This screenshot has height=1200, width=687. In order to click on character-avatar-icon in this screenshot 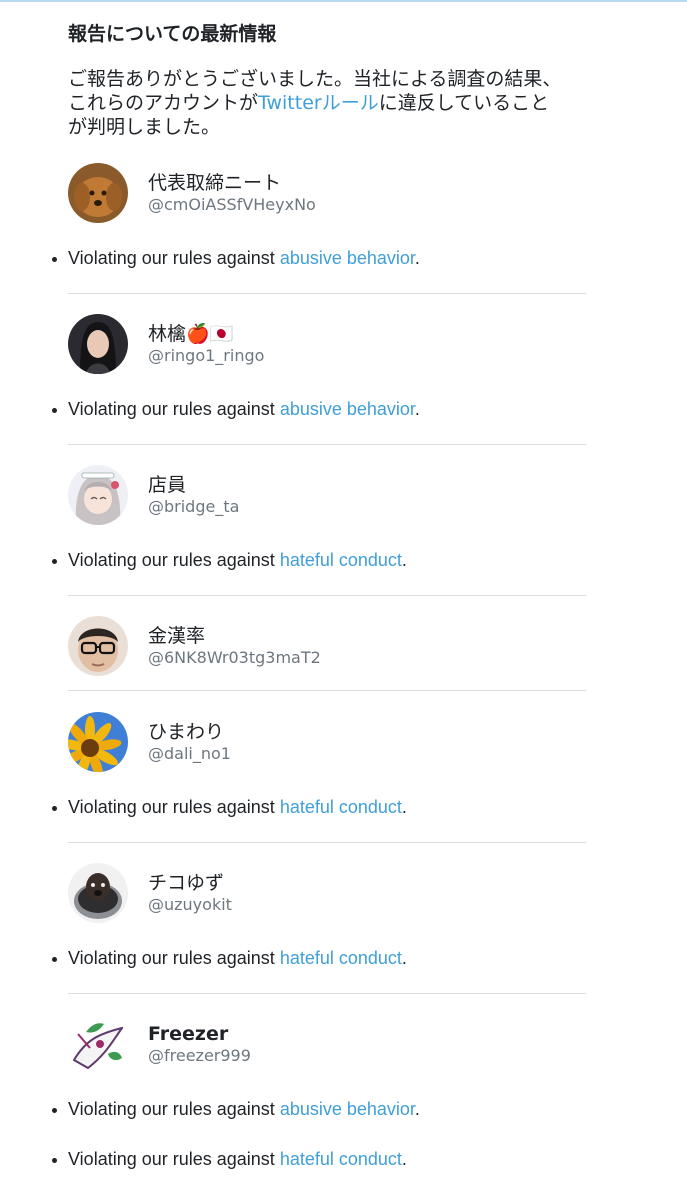, I will do `click(98, 1044)`.